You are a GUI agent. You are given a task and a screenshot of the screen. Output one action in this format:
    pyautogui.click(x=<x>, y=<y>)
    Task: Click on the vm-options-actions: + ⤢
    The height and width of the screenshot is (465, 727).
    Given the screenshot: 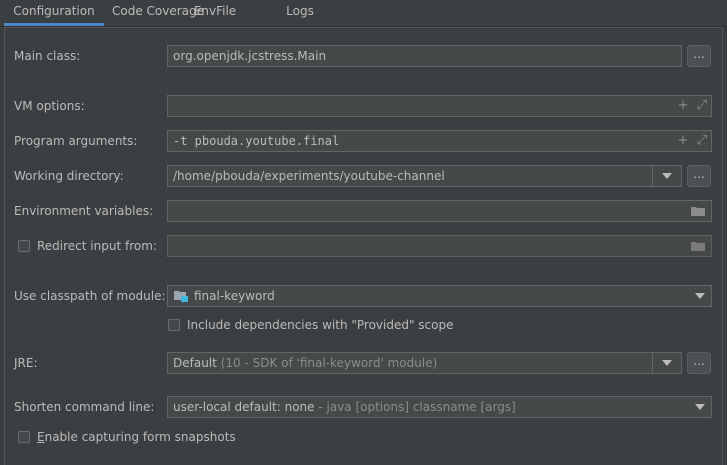 What is the action you would take?
    pyautogui.click(x=692, y=106)
    